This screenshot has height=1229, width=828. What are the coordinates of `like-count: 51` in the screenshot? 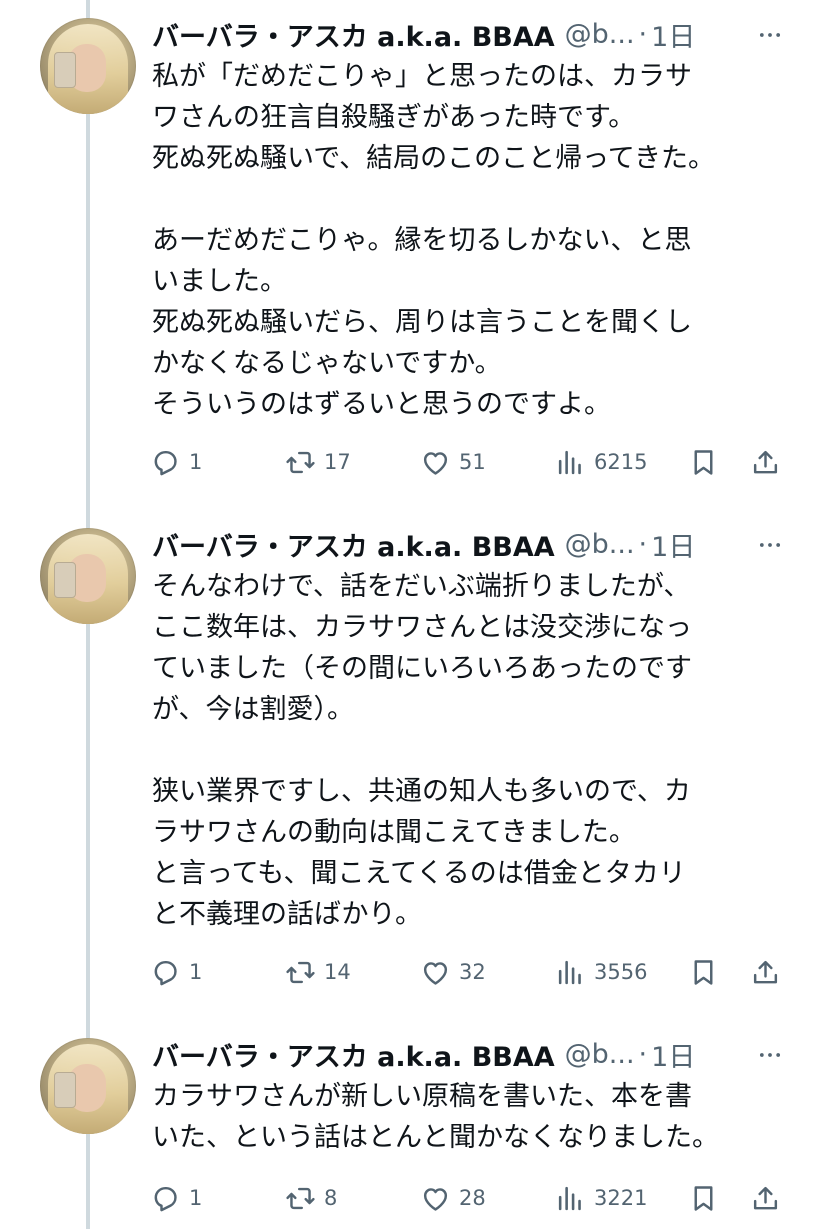 It's located at (472, 462).